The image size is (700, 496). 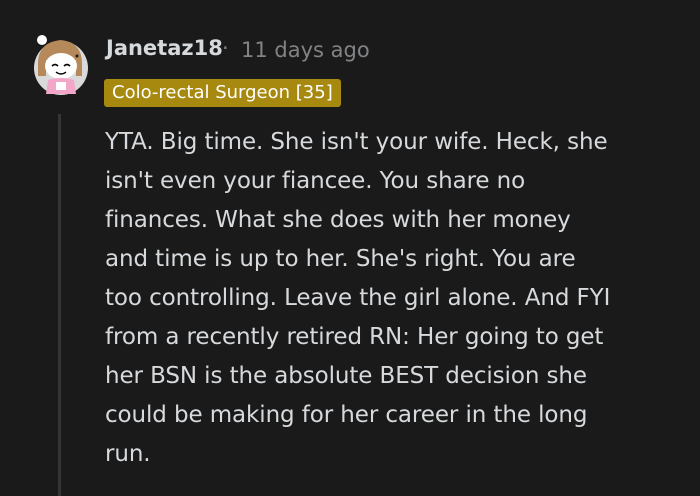 What do you see at coordinates (128, 454) in the screenshot?
I see `comment-body-line: run.` at bounding box center [128, 454].